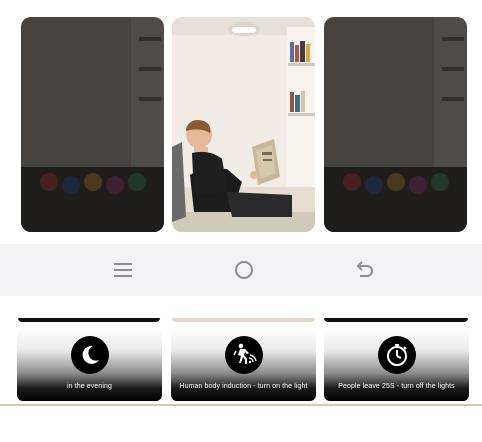  I want to click on divider, so click(241, 405).